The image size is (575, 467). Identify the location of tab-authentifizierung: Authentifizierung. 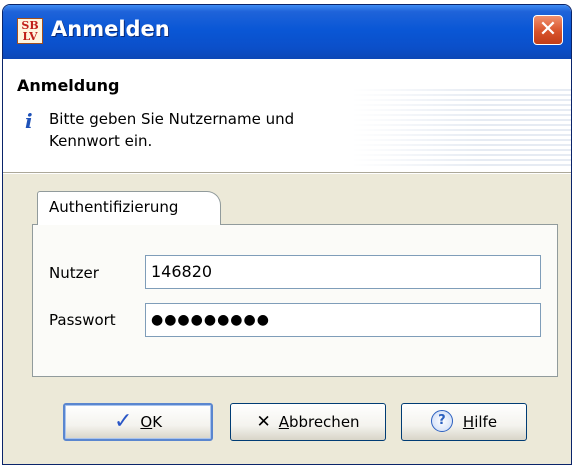
(129, 208).